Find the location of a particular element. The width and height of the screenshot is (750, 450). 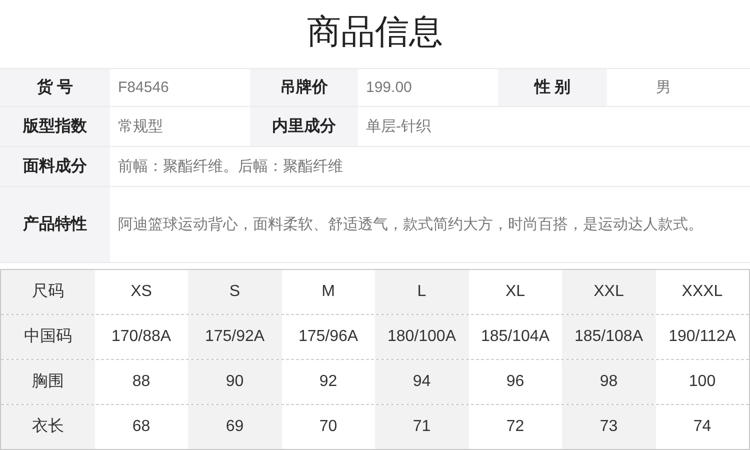

page-title: 商品信息 is located at coordinates (375, 32).